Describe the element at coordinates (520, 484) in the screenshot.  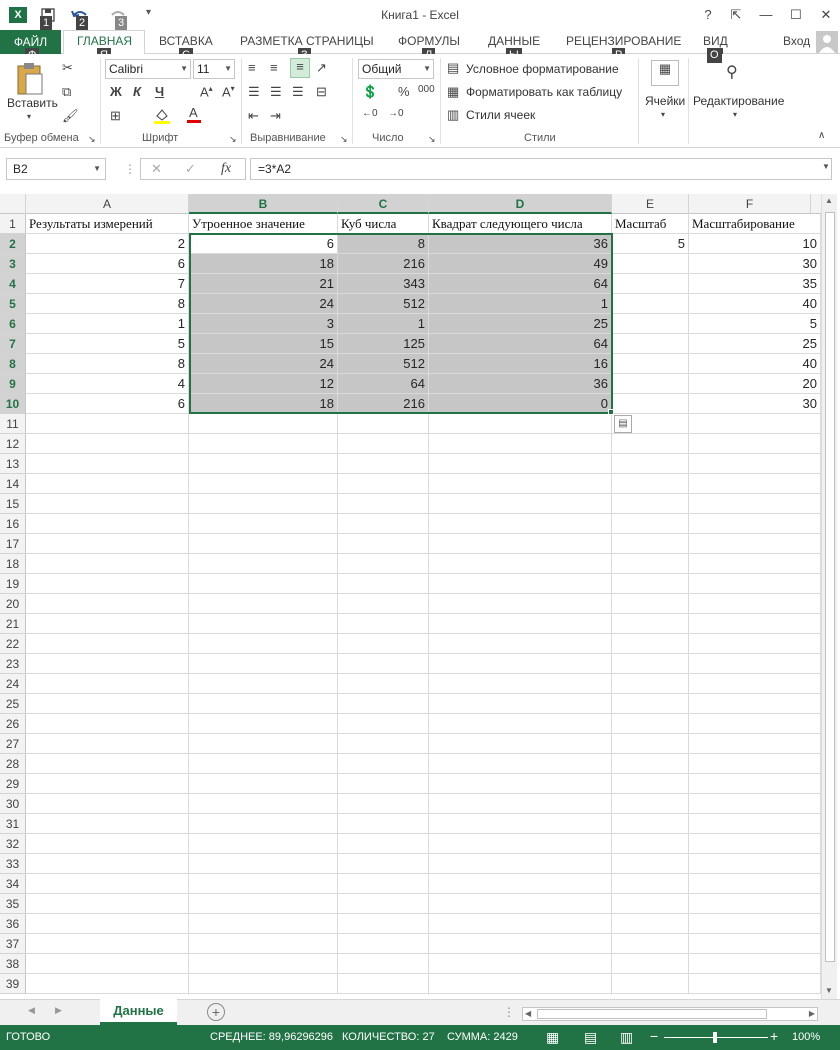
I see `cell-d14` at that location.